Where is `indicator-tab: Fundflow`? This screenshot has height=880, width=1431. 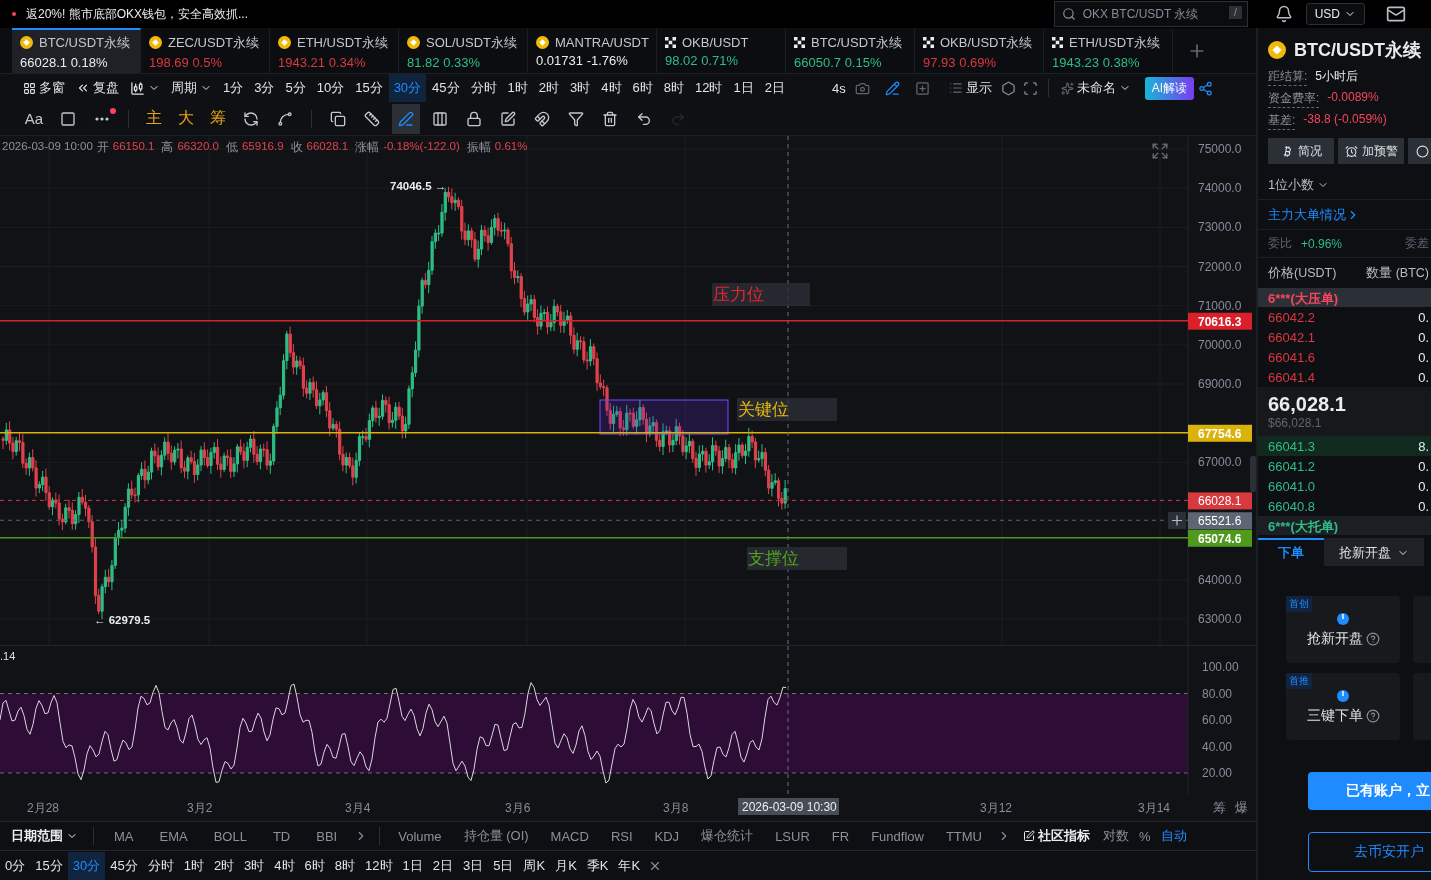
indicator-tab: Fundflow is located at coordinates (897, 836).